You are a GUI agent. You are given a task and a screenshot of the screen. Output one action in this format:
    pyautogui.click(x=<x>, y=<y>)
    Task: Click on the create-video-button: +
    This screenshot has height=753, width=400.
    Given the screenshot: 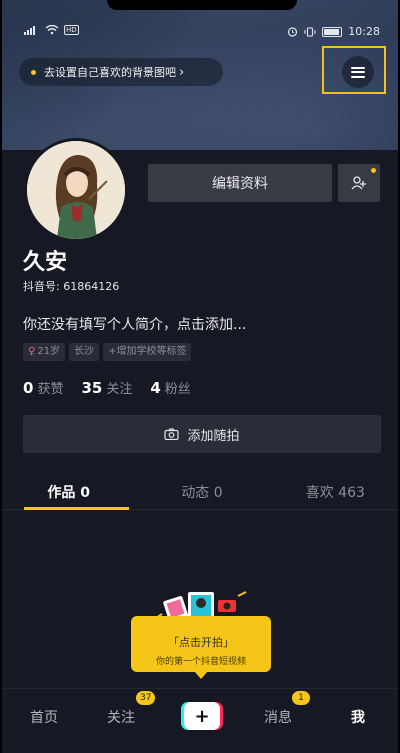 What is the action you would take?
    pyautogui.click(x=202, y=716)
    